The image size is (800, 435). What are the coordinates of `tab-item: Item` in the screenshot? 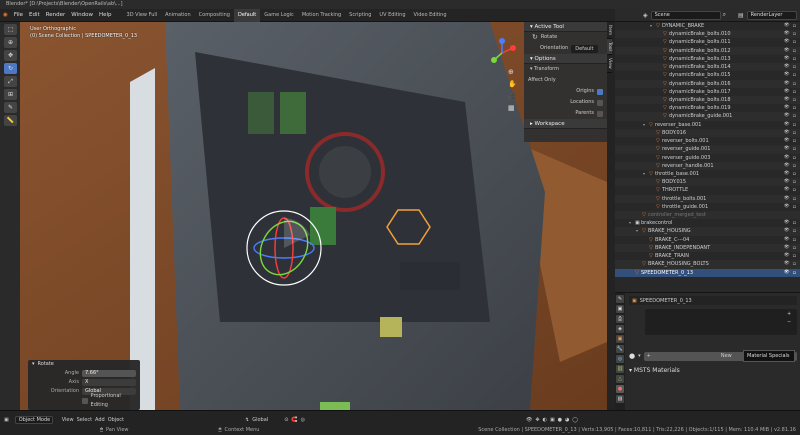 It's located at (609, 31).